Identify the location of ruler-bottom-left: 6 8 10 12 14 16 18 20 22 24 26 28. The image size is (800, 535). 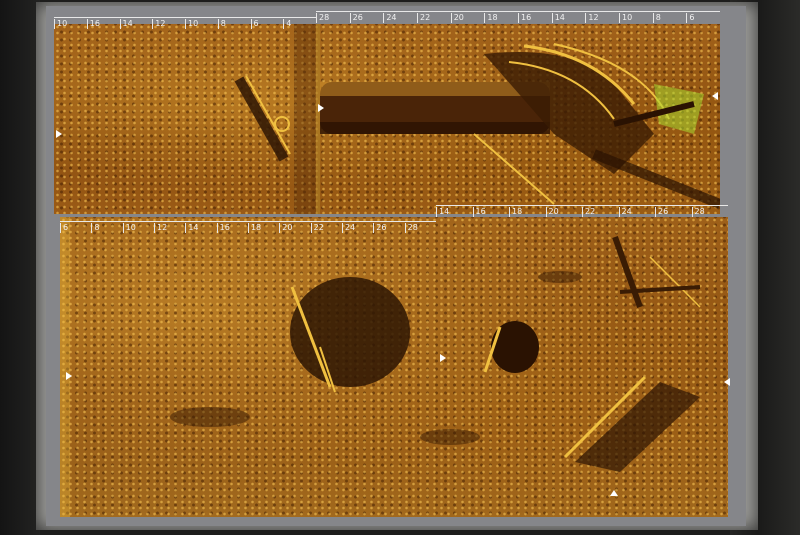
(248, 227).